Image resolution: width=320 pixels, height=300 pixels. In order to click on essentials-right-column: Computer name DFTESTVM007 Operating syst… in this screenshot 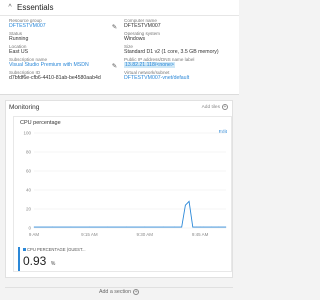, I will do `click(180, 50)`.